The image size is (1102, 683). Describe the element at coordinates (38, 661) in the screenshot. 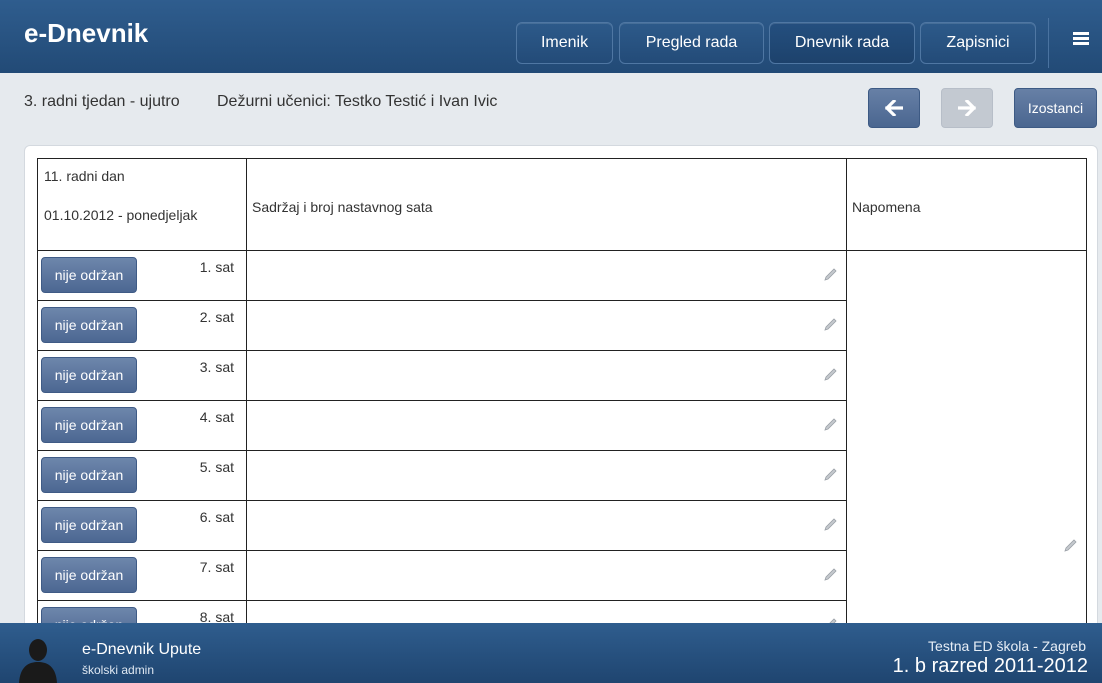

I see `user-silhouette-icon` at that location.